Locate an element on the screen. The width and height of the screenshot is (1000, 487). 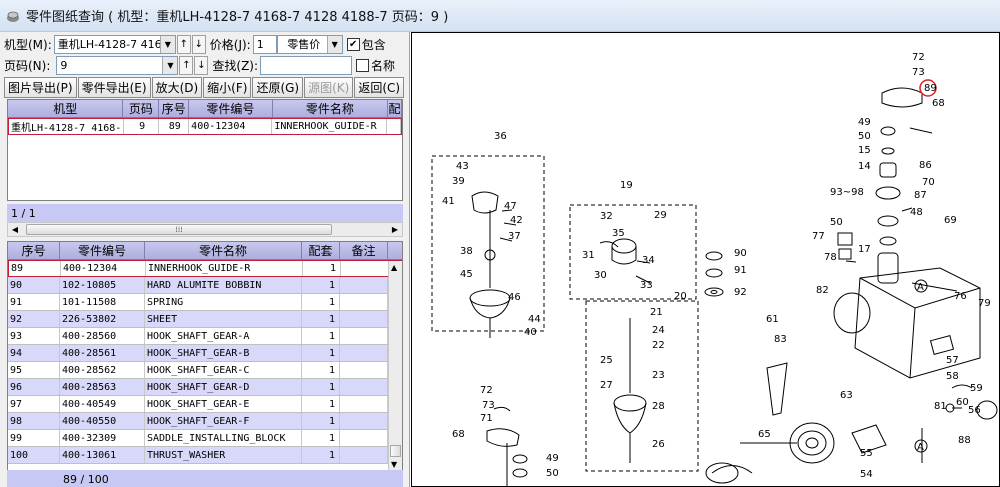
part-number-label: 71 is located at coordinates (486, 418).